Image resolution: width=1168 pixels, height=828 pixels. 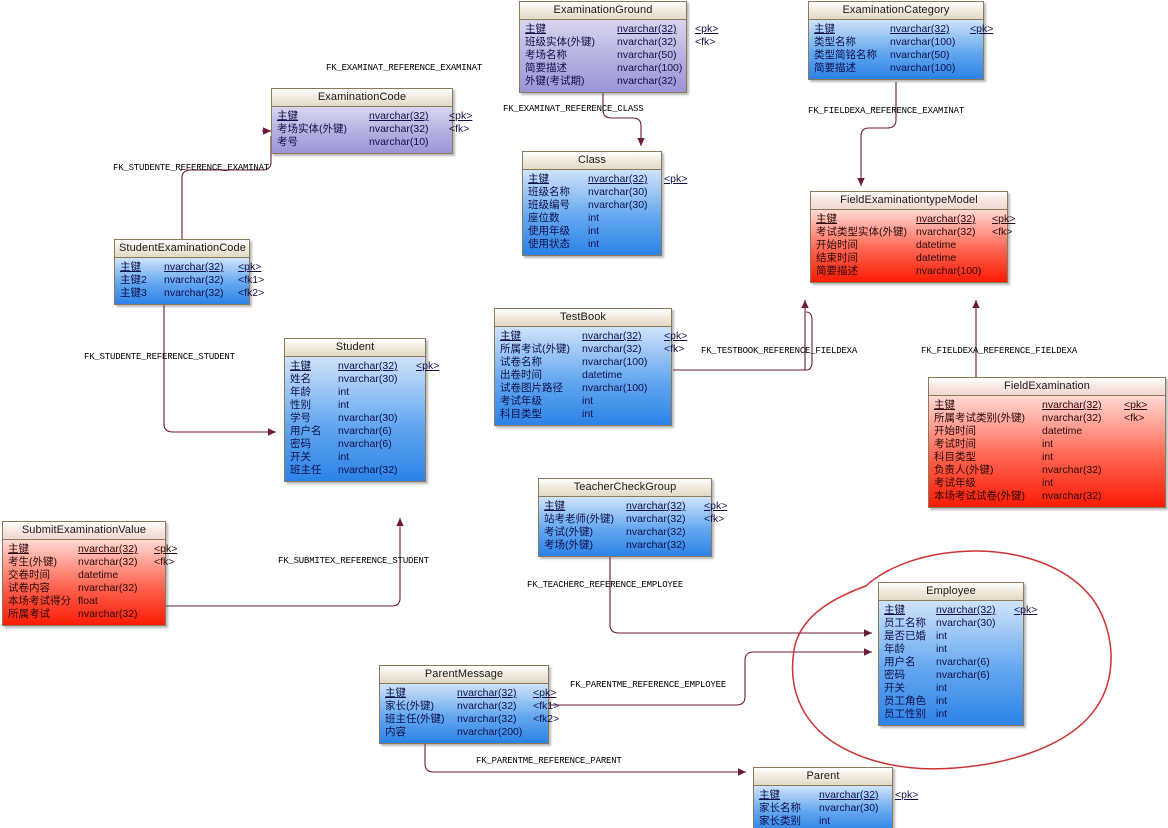 What do you see at coordinates (362, 142) in the screenshot?
I see `entity-attribute-row: 考号 nvarchar(10)` at bounding box center [362, 142].